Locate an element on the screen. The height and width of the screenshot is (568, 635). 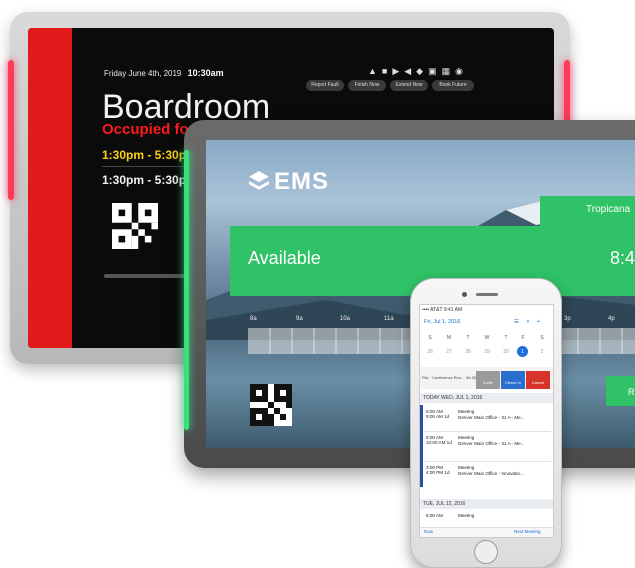
weekday-label: M is located at coordinates (449, 338).